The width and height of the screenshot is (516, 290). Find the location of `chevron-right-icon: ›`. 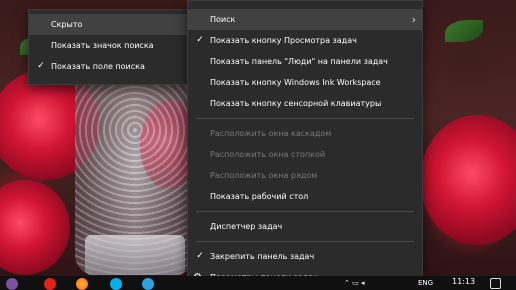

chevron-right-icon: › is located at coordinates (413, 19).